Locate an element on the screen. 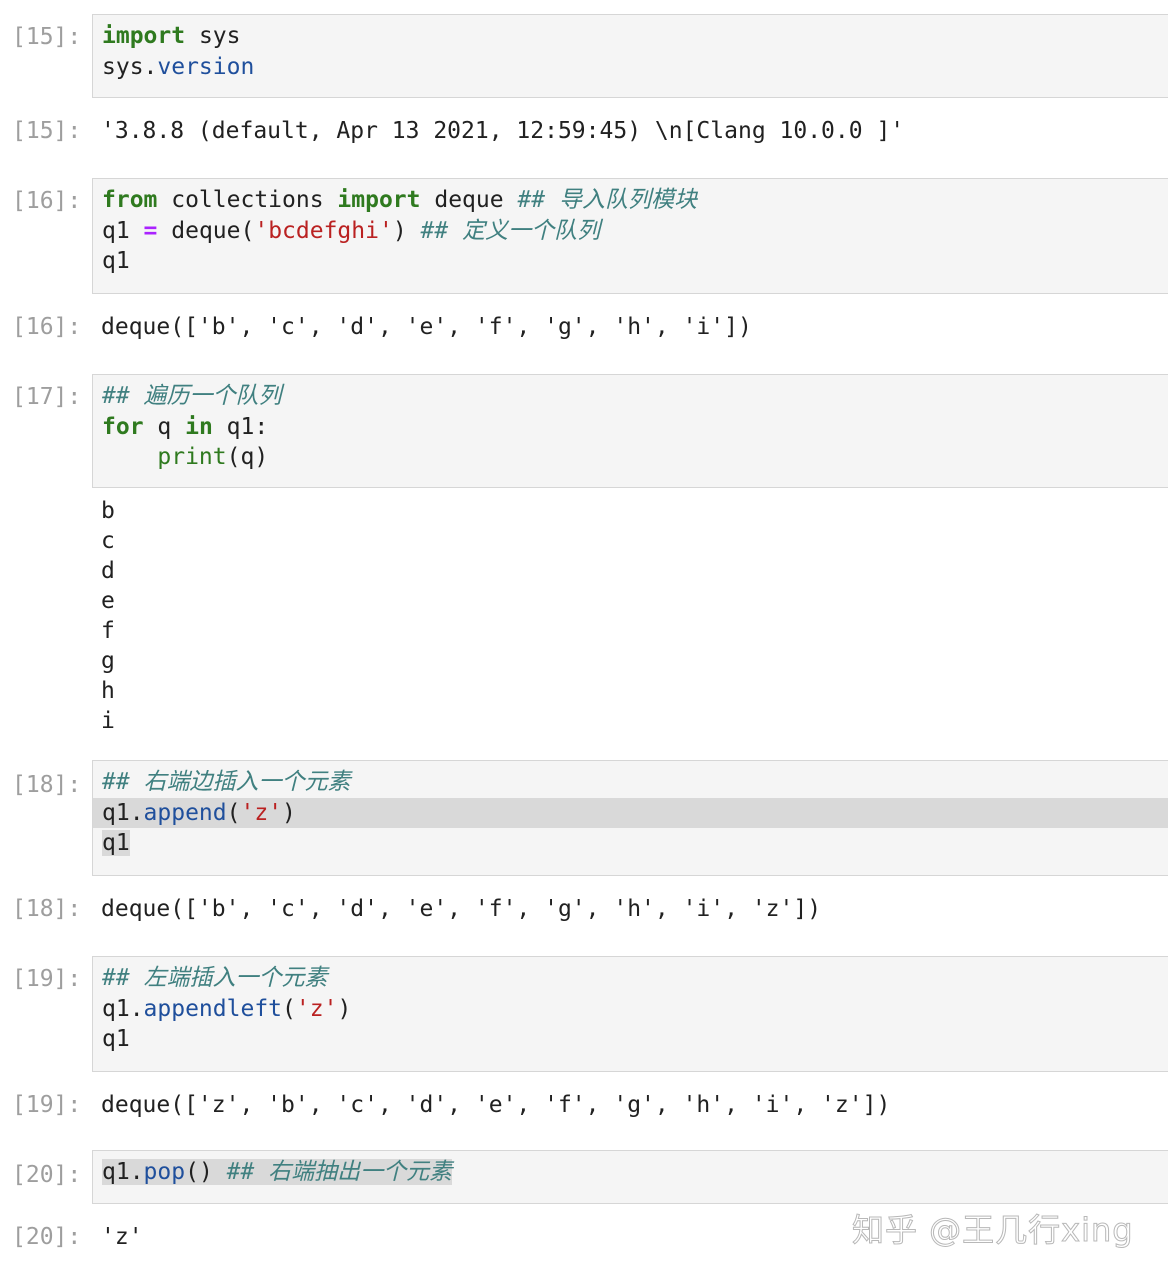  code-cell-17: ## 遍历一个队列 for q in q1: print(q) is located at coordinates (630, 431).